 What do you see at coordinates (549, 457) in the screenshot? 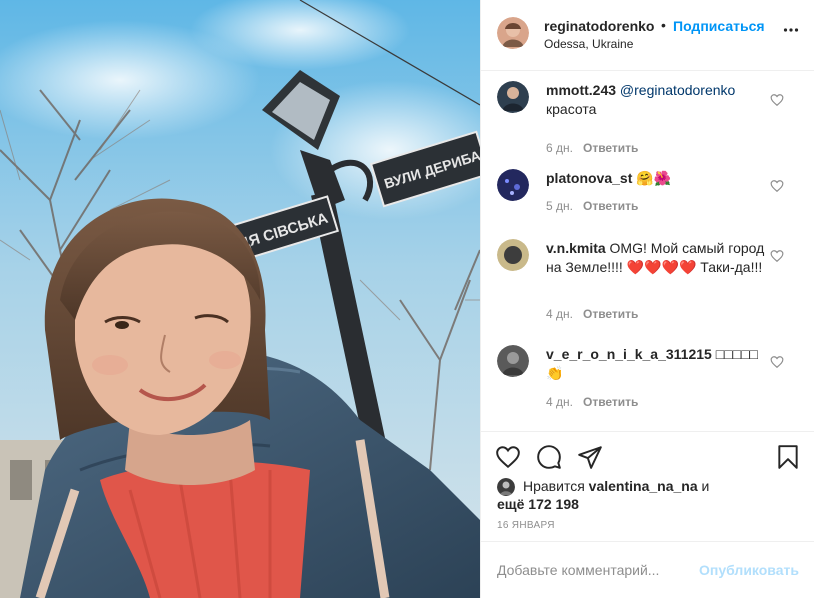
I see `comment-icon` at bounding box center [549, 457].